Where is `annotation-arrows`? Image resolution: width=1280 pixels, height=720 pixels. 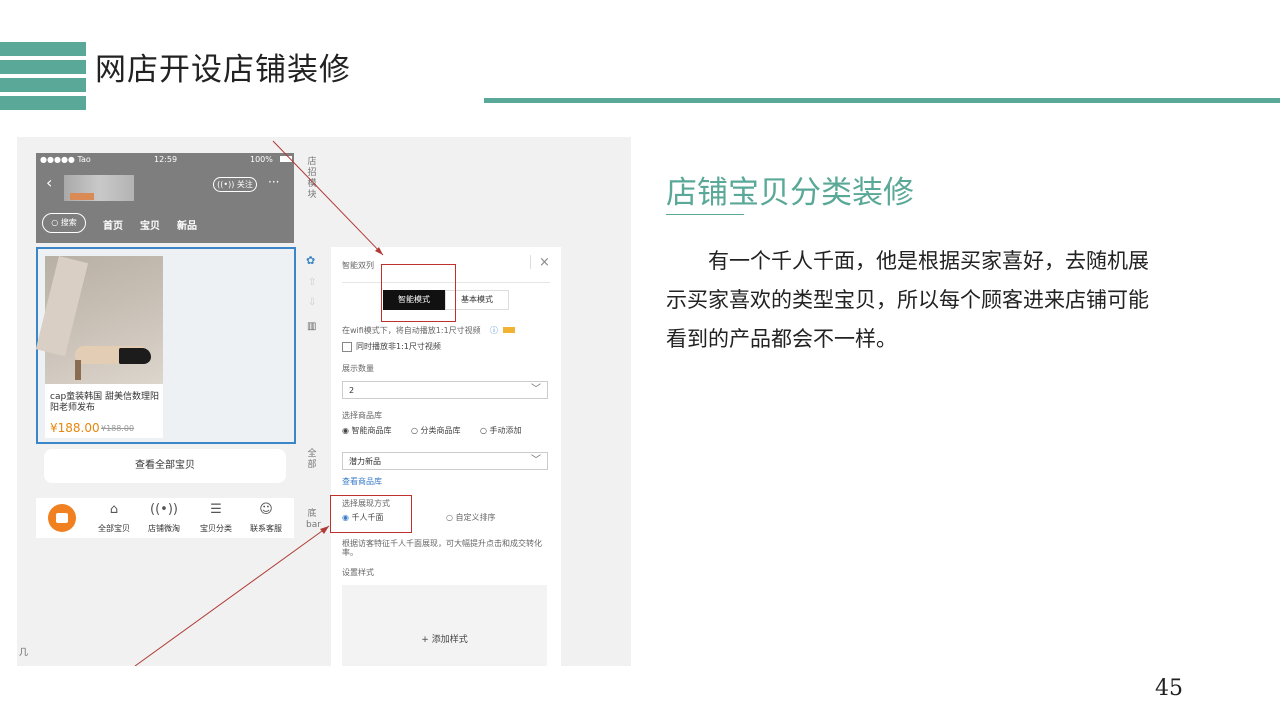 annotation-arrows is located at coordinates (259, 403).